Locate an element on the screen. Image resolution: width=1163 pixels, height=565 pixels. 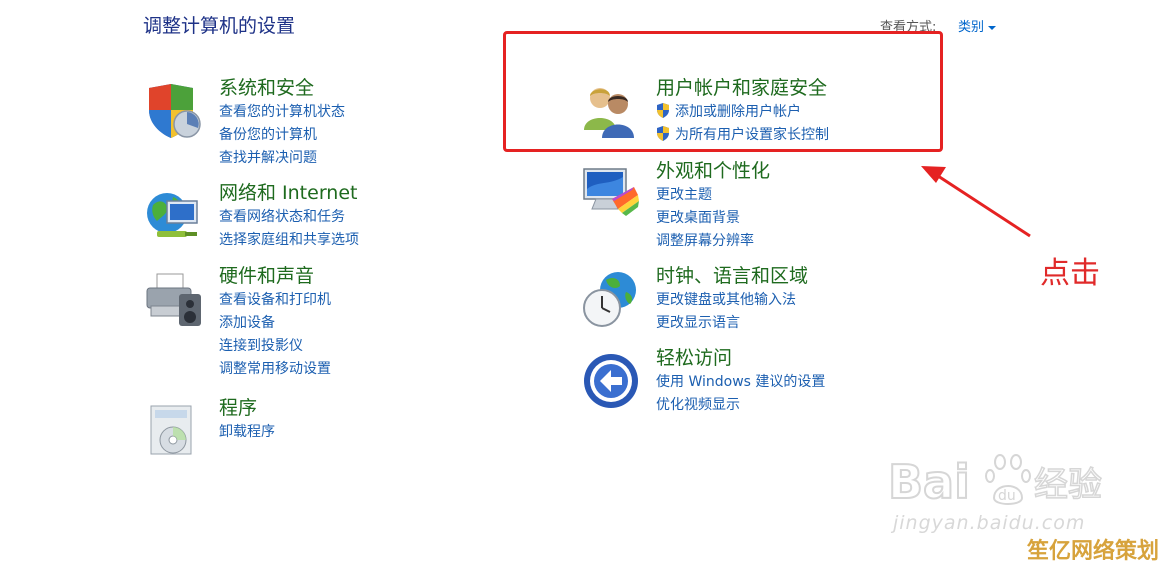
watermark-site-name: 笙亿网络策划 is located at coordinates (1093, 551).